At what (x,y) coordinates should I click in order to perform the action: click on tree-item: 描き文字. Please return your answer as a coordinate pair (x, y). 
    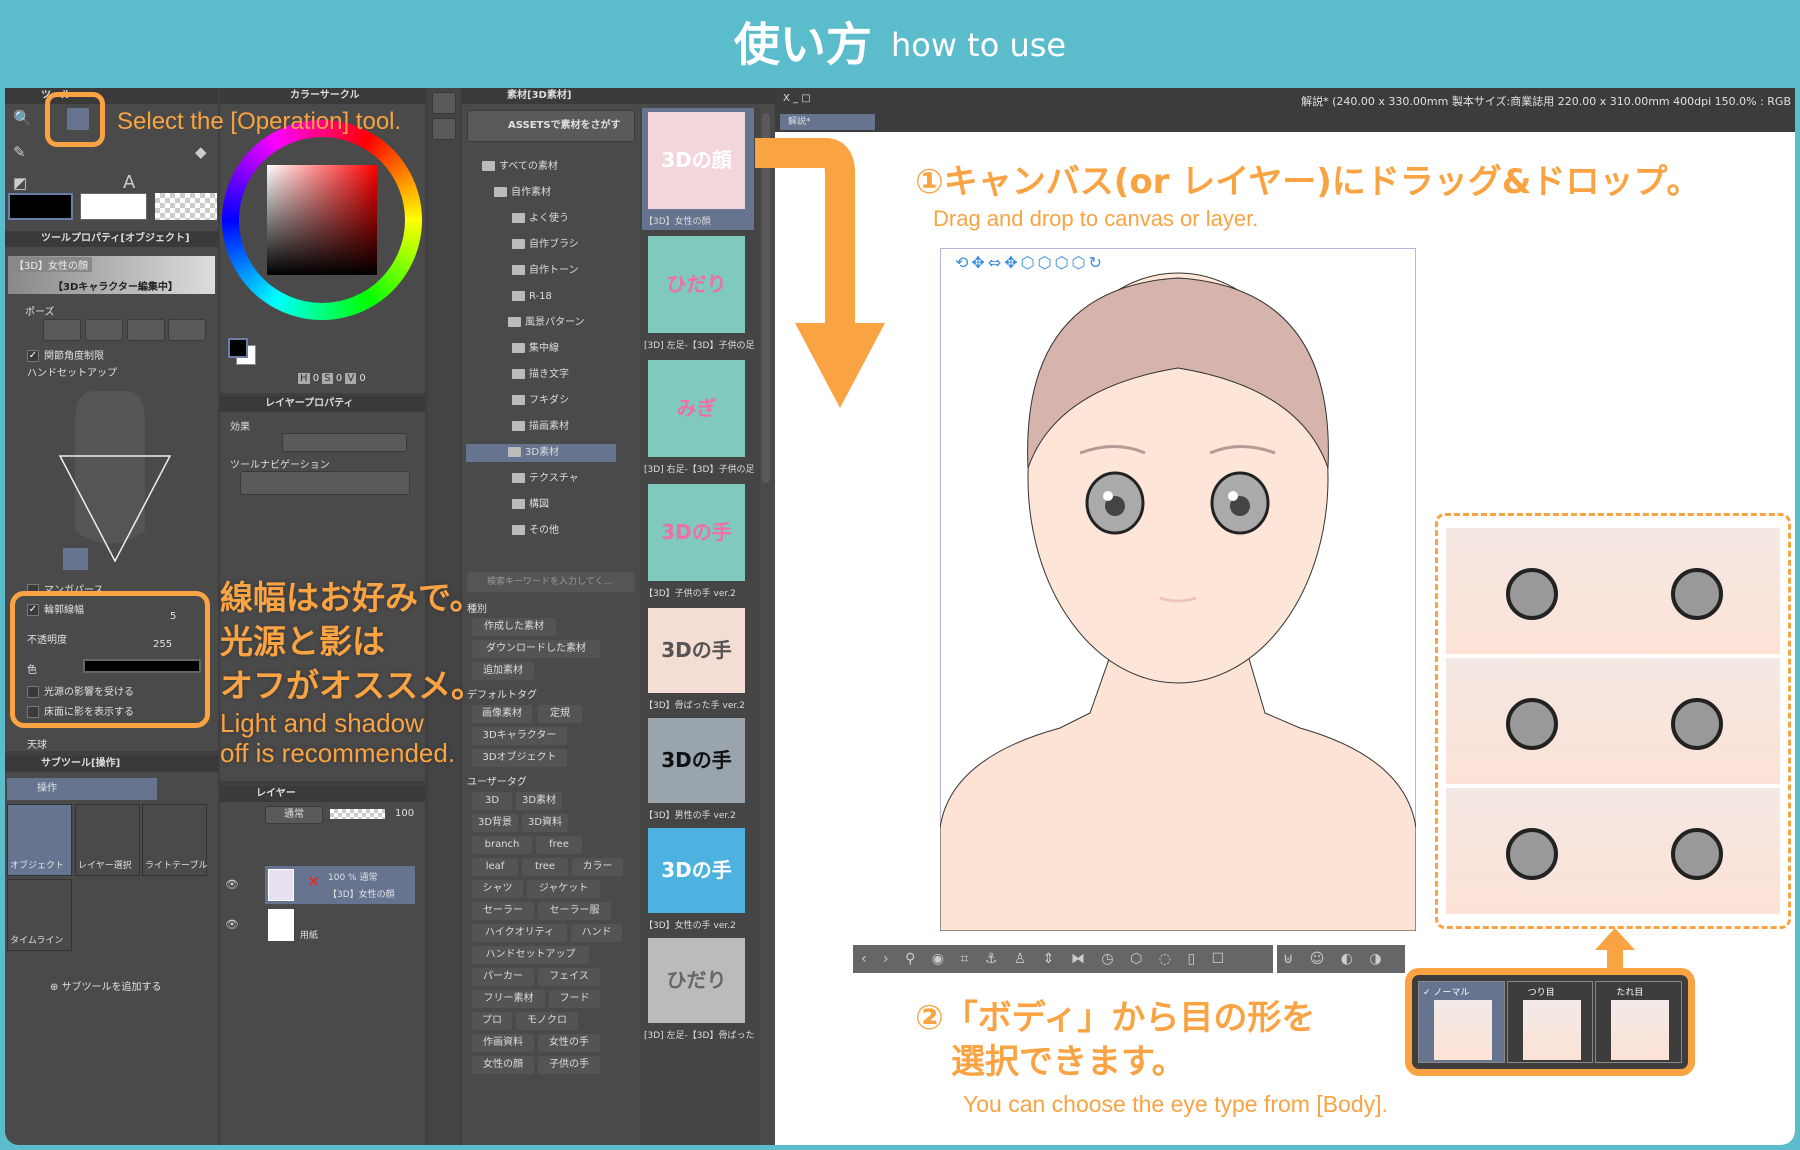
    Looking at the image, I should click on (525, 375).